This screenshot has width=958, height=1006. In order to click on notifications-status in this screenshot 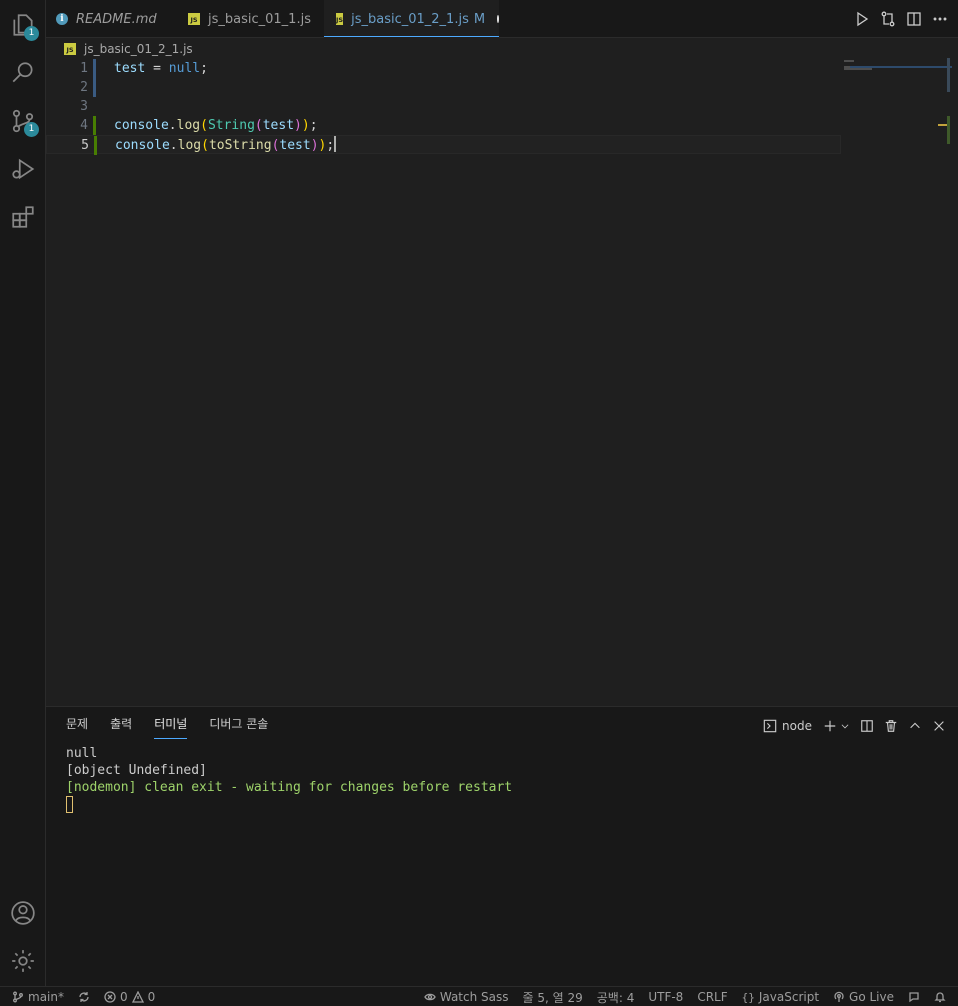, I will do `click(940, 997)`.